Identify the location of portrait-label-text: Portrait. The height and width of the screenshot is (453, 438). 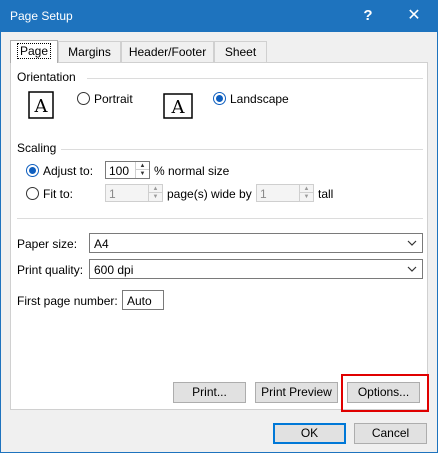
(113, 99).